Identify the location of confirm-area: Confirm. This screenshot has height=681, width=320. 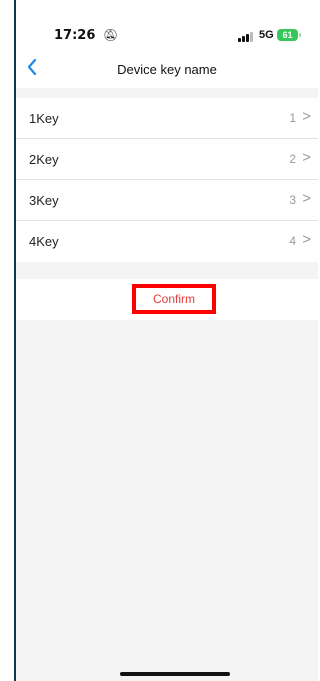
(167, 299).